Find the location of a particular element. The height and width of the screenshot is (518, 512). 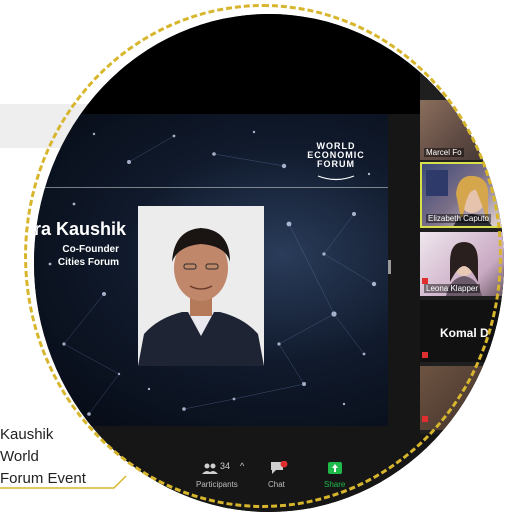

speaker-organization: Cities Forum is located at coordinates (88, 262).